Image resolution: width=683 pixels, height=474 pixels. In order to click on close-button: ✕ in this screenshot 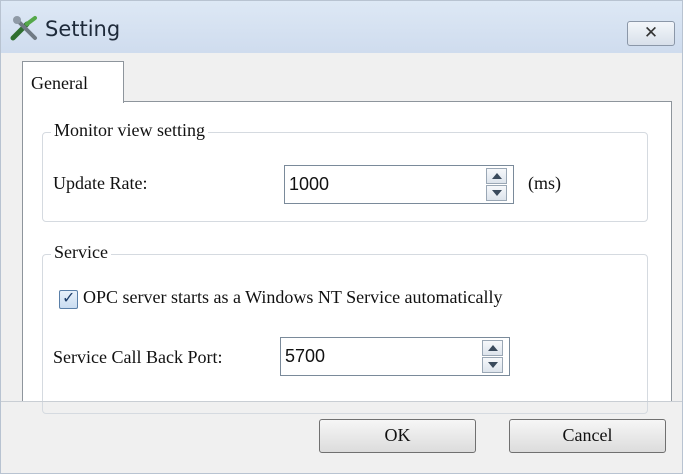, I will do `click(651, 33)`.